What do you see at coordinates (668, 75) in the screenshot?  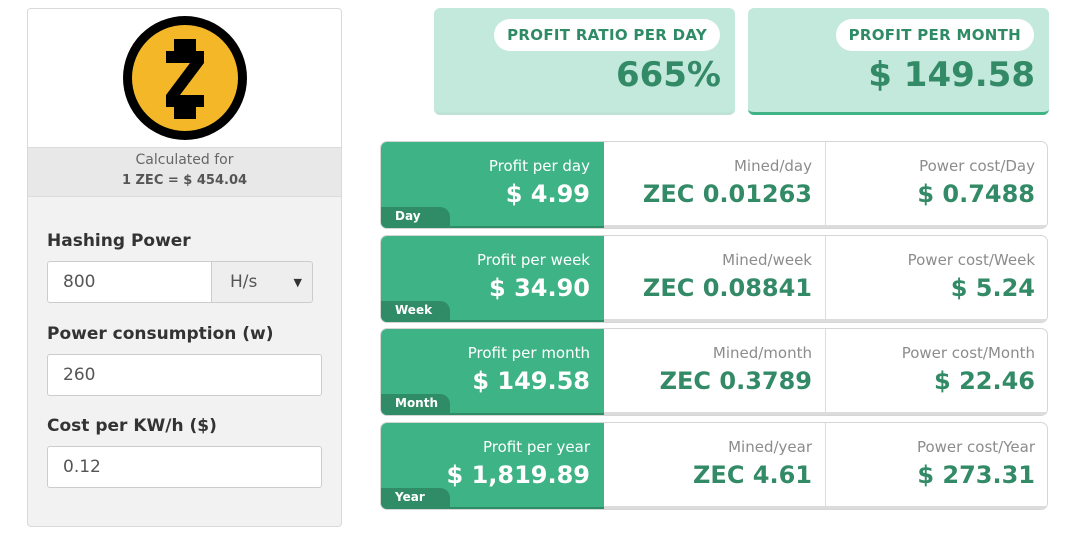 I see `profit-ratio-value: 665%` at bounding box center [668, 75].